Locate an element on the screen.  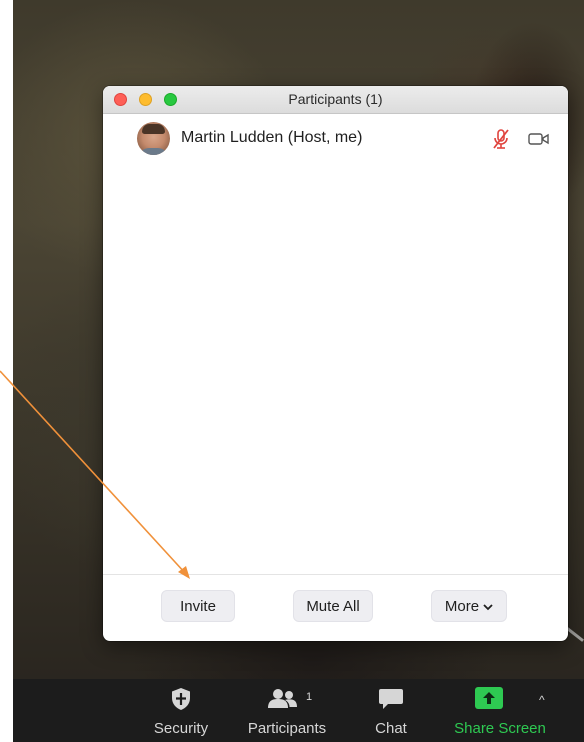
footer-divider is located at coordinates (335, 574).